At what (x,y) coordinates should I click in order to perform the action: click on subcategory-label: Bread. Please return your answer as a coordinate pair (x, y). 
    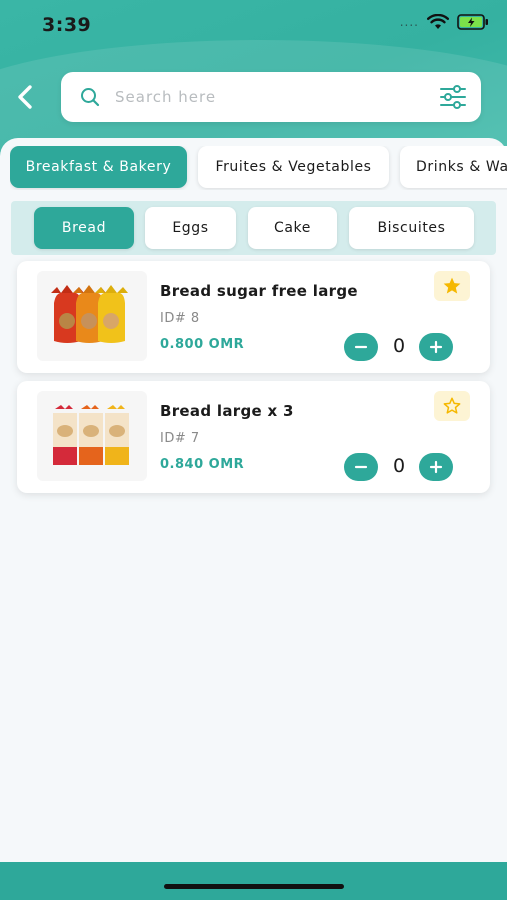
    Looking at the image, I should click on (84, 228).